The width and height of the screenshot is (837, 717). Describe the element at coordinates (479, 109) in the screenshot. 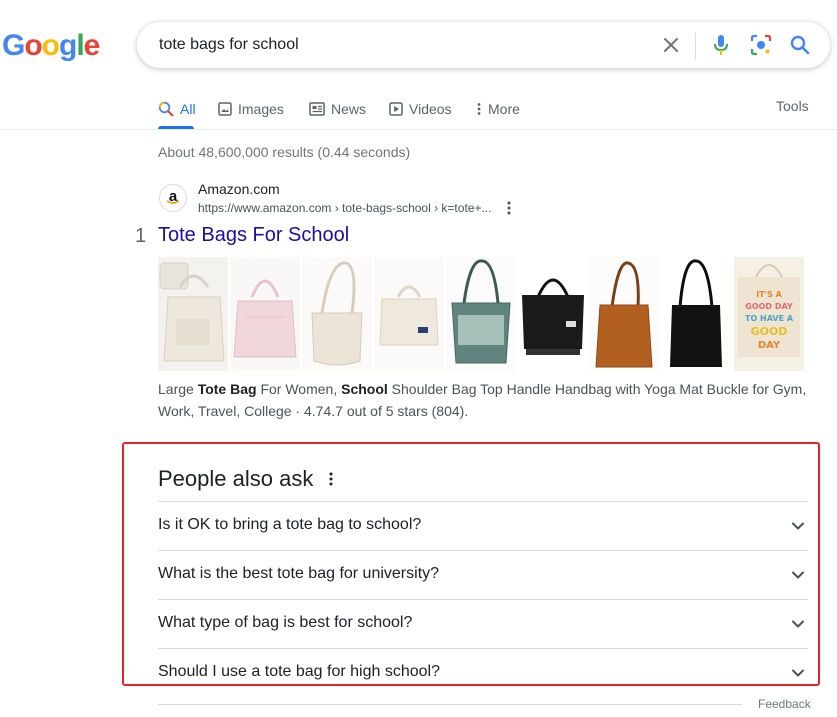

I see `more-vertical-icon` at that location.